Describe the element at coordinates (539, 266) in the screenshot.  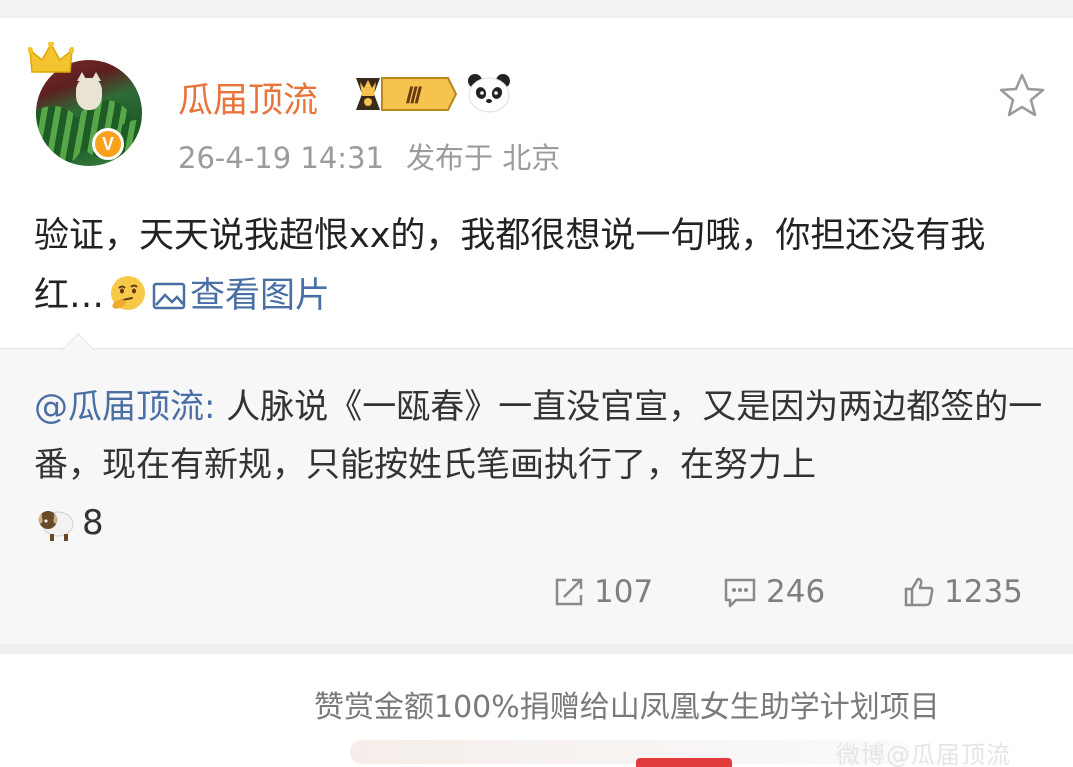
I see `post-content: 验证，天天说我超恨xx的，我都很想说一句哦，你担还没有我红… 查看图片` at that location.